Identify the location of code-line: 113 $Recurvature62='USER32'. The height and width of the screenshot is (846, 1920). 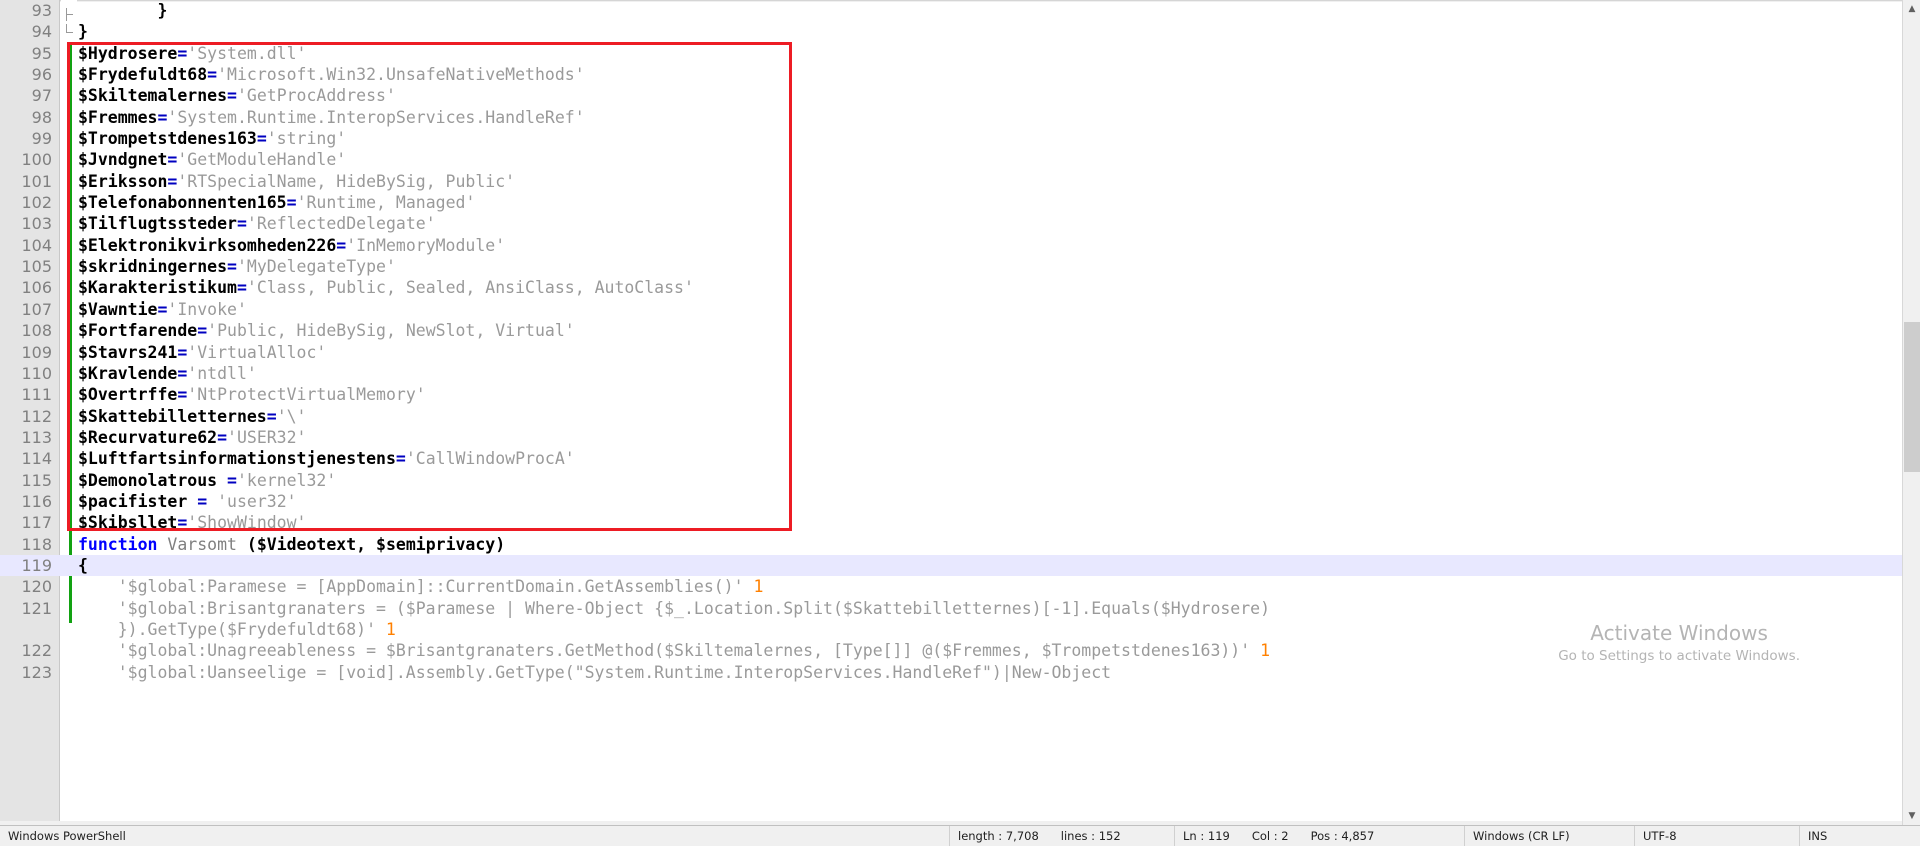
(960, 437).